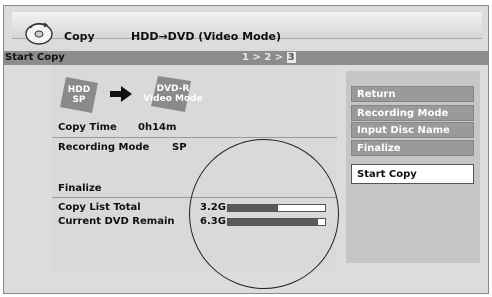 Image resolution: width=492 pixels, height=297 pixels. Describe the element at coordinates (79, 36) in the screenshot. I see `page-title: Copy` at that location.